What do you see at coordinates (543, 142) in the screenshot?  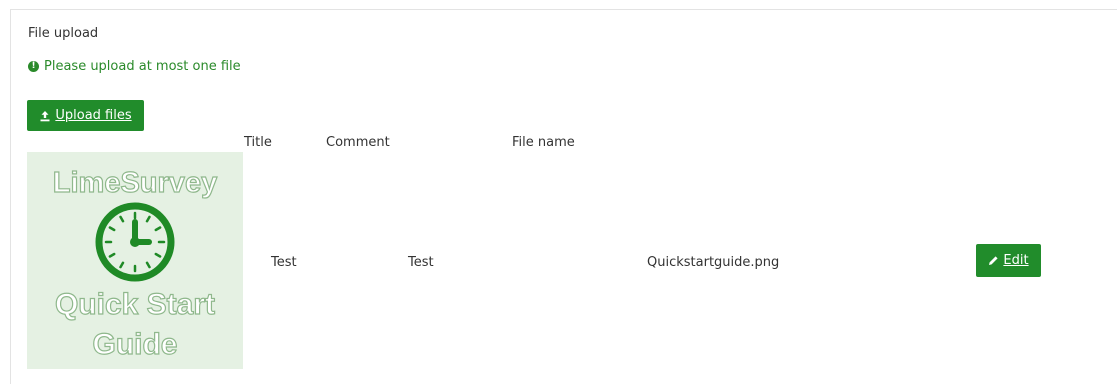 I see `column-header-file-name: File name` at bounding box center [543, 142].